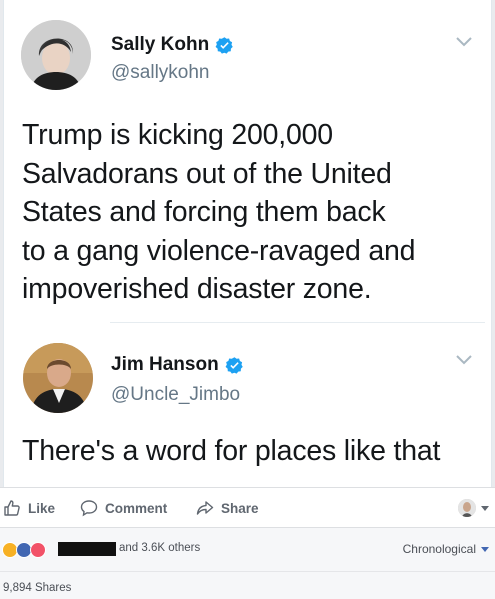  What do you see at coordinates (240, 508) in the screenshot?
I see `share-label: Share` at bounding box center [240, 508].